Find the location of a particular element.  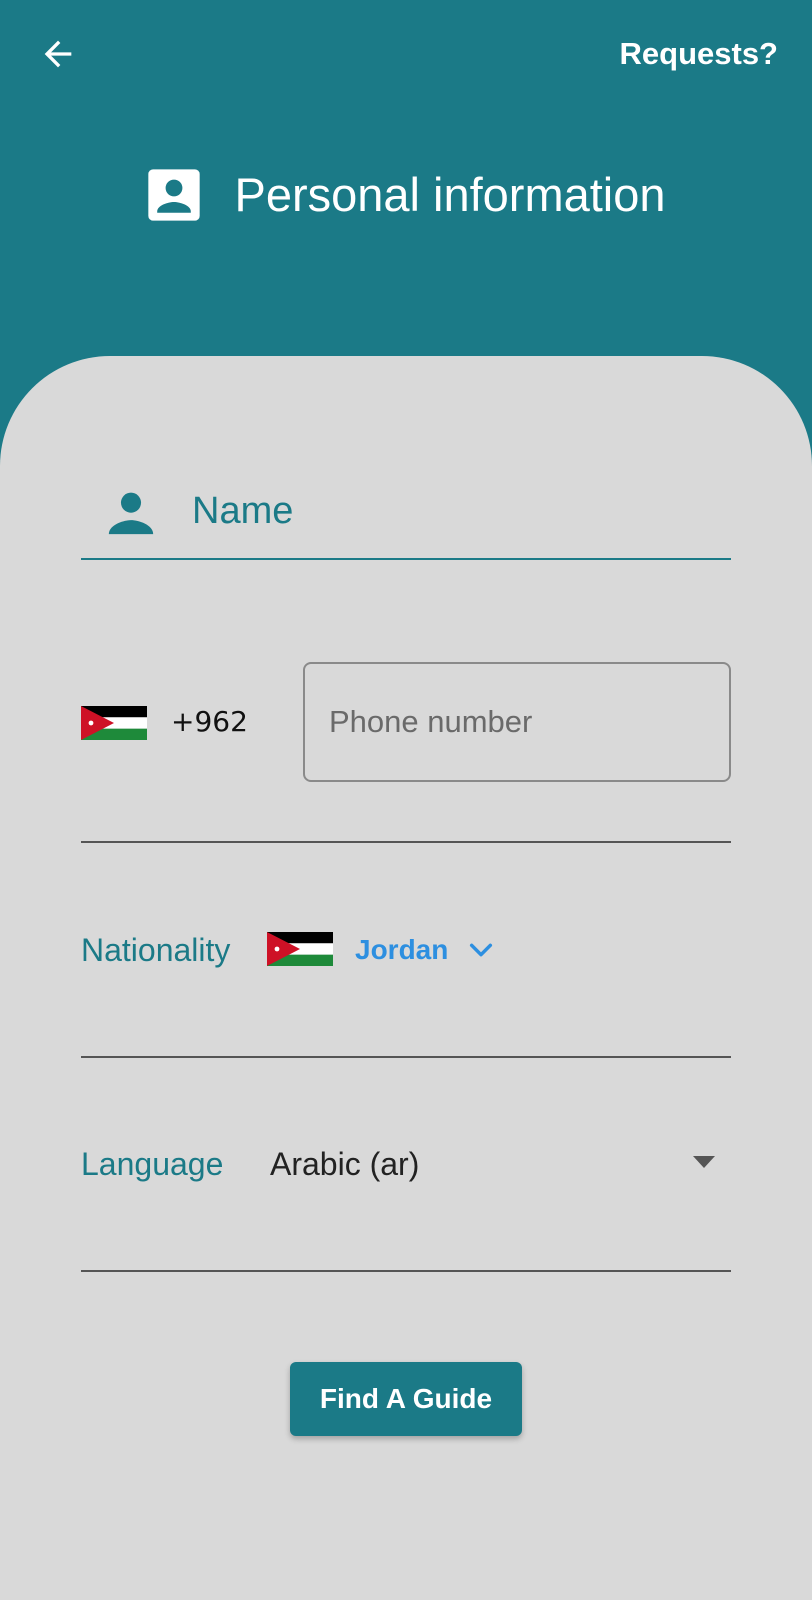

account-box-icon is located at coordinates (174, 195).